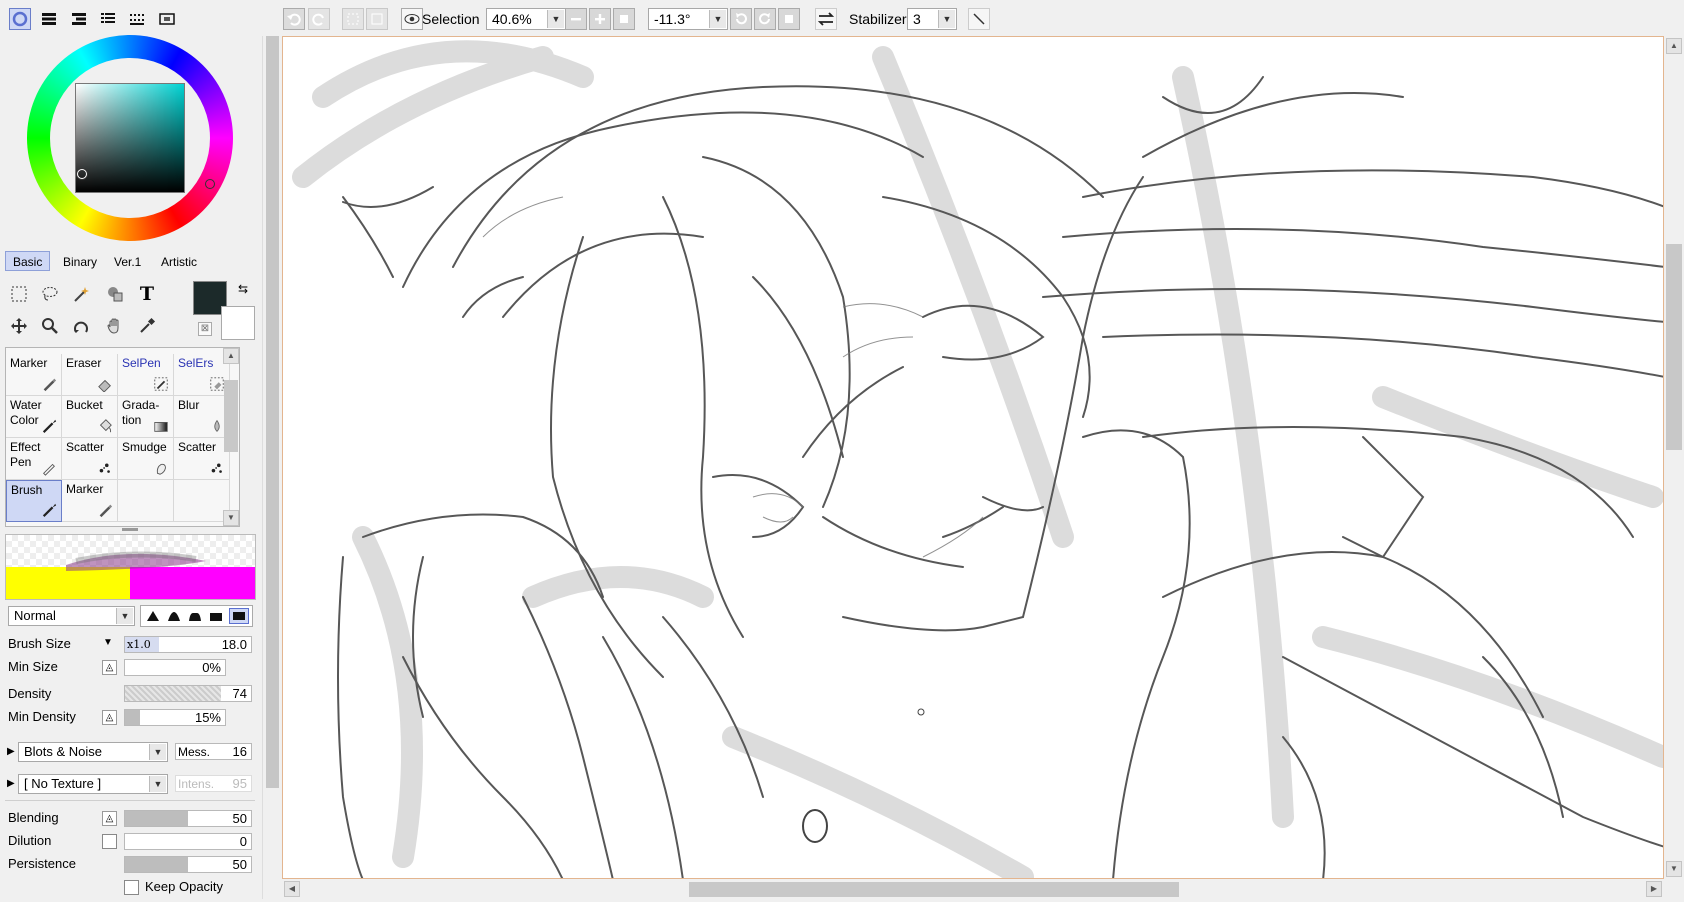 This screenshot has width=1684, height=902. What do you see at coordinates (146, 459) in the screenshot?
I see `brush-slot-smudge: Smudge` at bounding box center [146, 459].